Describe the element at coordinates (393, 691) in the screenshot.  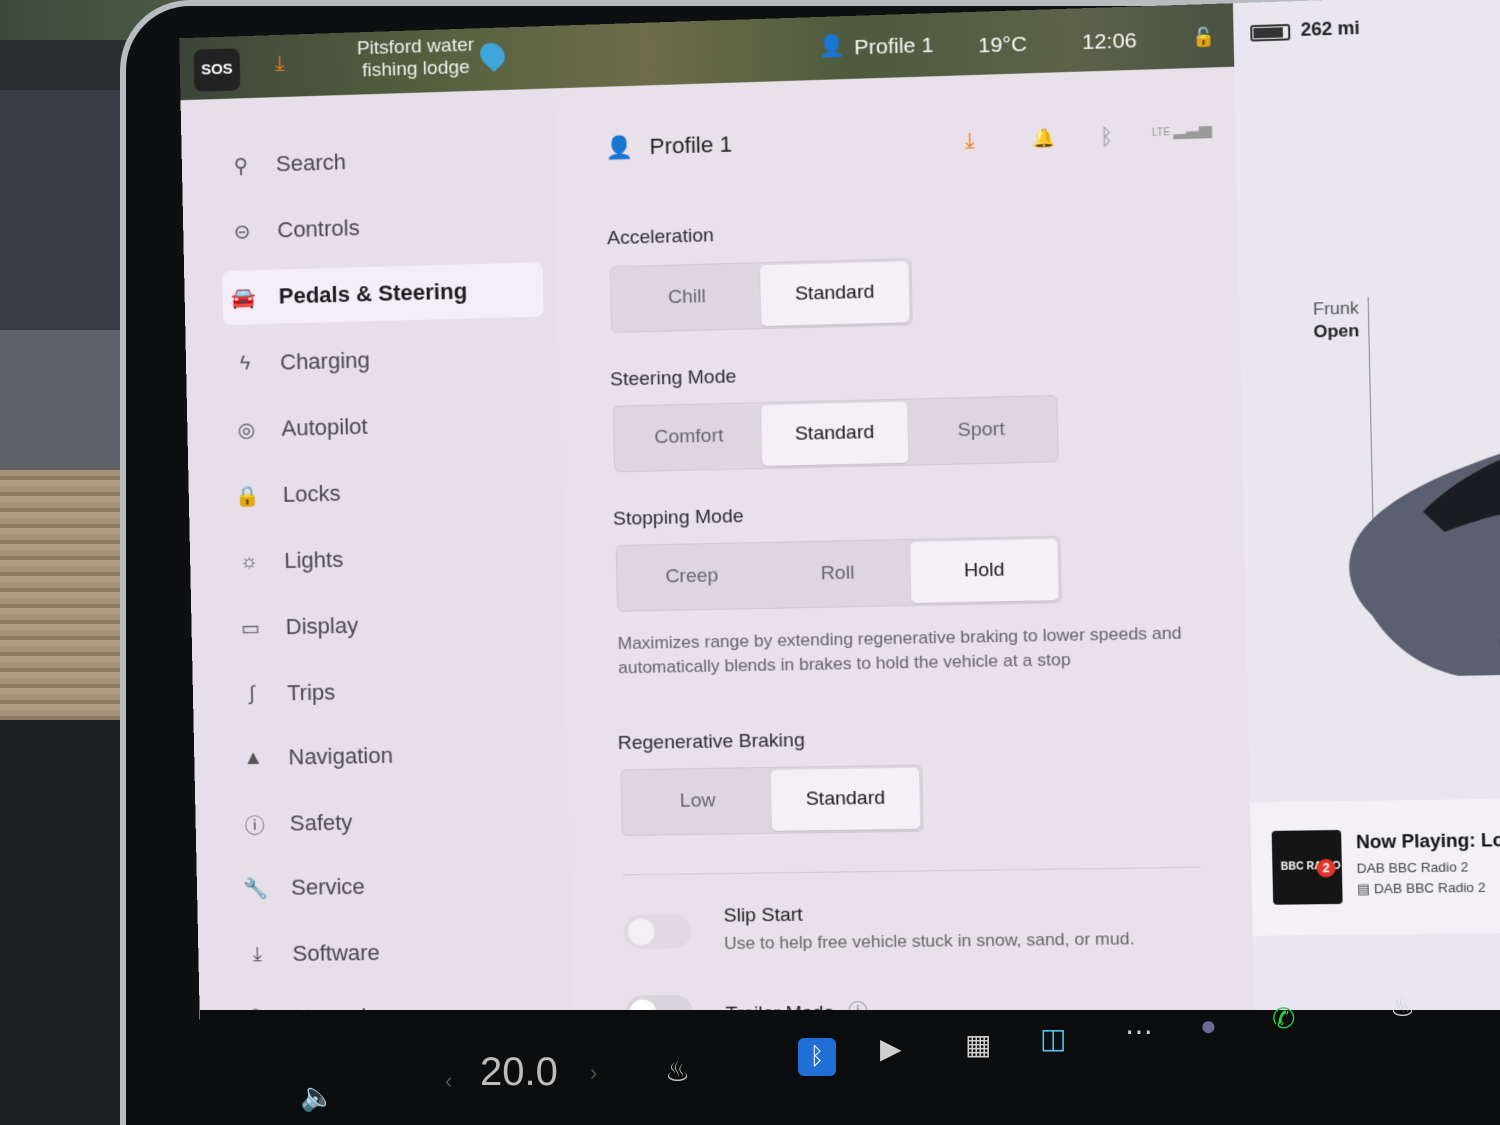
I see `sidebar-item-trips: ∫ Trips` at that location.